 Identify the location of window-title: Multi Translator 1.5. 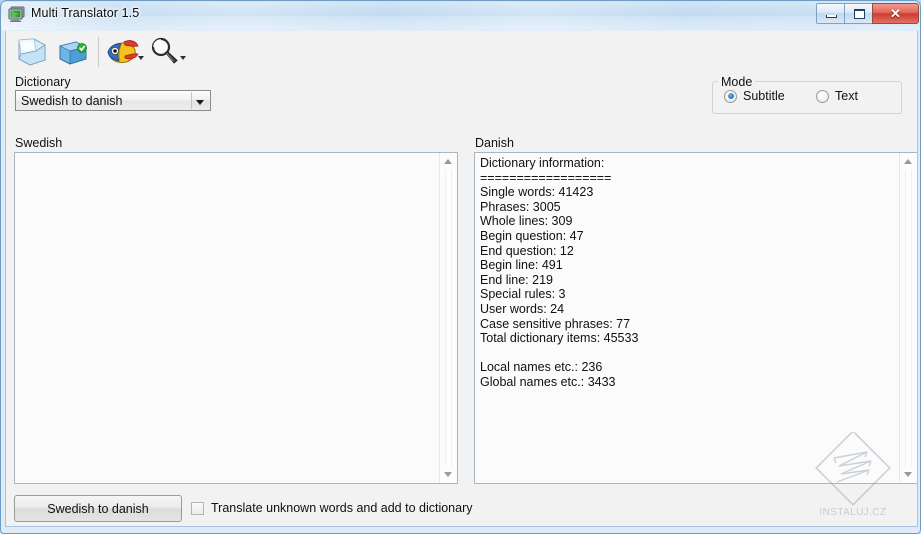
(85, 13).